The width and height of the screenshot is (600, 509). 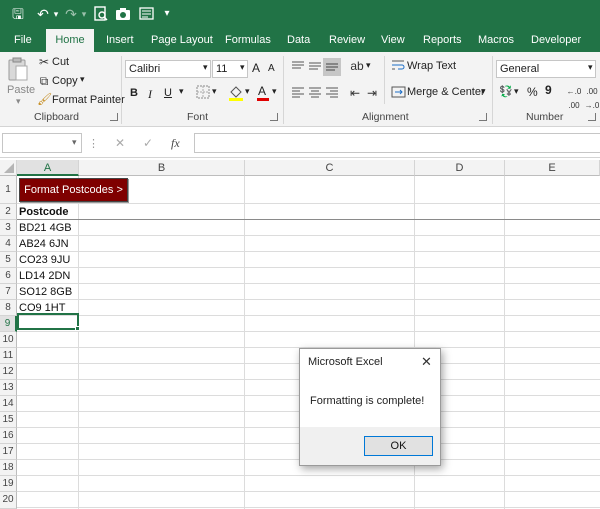 I want to click on ok-button: OK, so click(x=398, y=446).